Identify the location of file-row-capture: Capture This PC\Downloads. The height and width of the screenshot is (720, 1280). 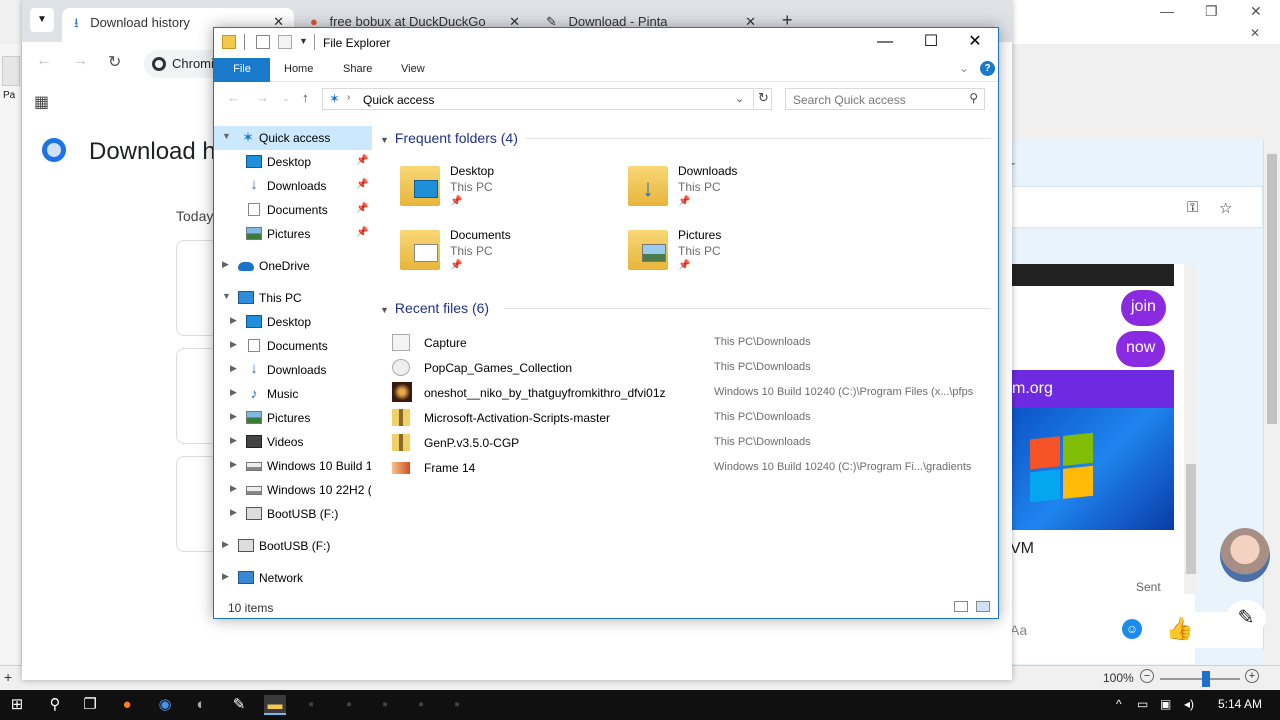
(693, 343).